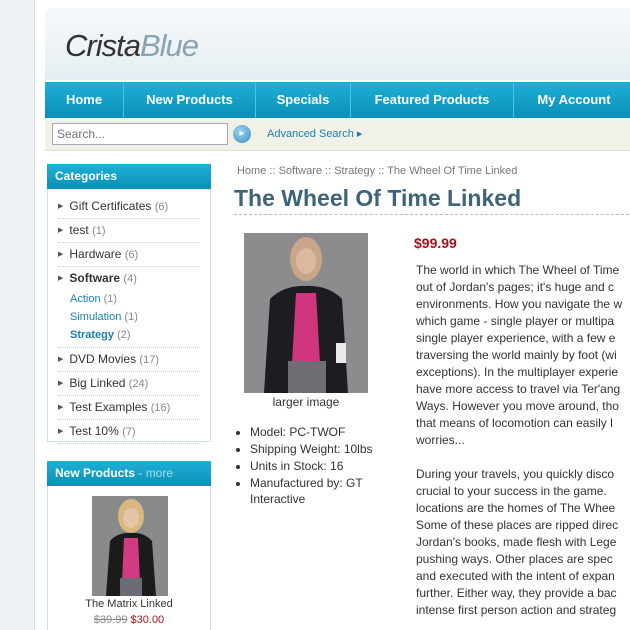 The image size is (630, 630). Describe the element at coordinates (325, 432) in the screenshot. I see `detail-model: Model: PC-TWOF` at that location.